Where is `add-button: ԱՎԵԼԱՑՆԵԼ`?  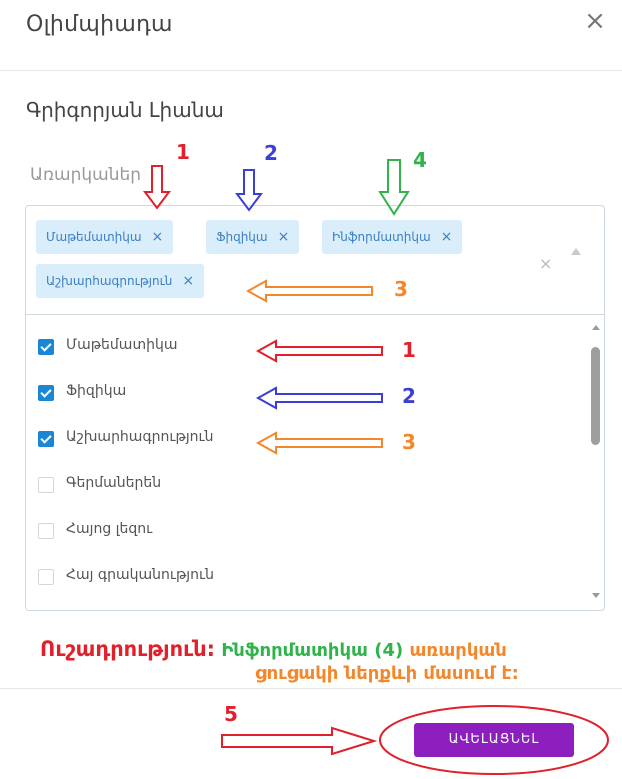 add-button: ԱՎԵԼԱՑՆԵԼ is located at coordinates (494, 740).